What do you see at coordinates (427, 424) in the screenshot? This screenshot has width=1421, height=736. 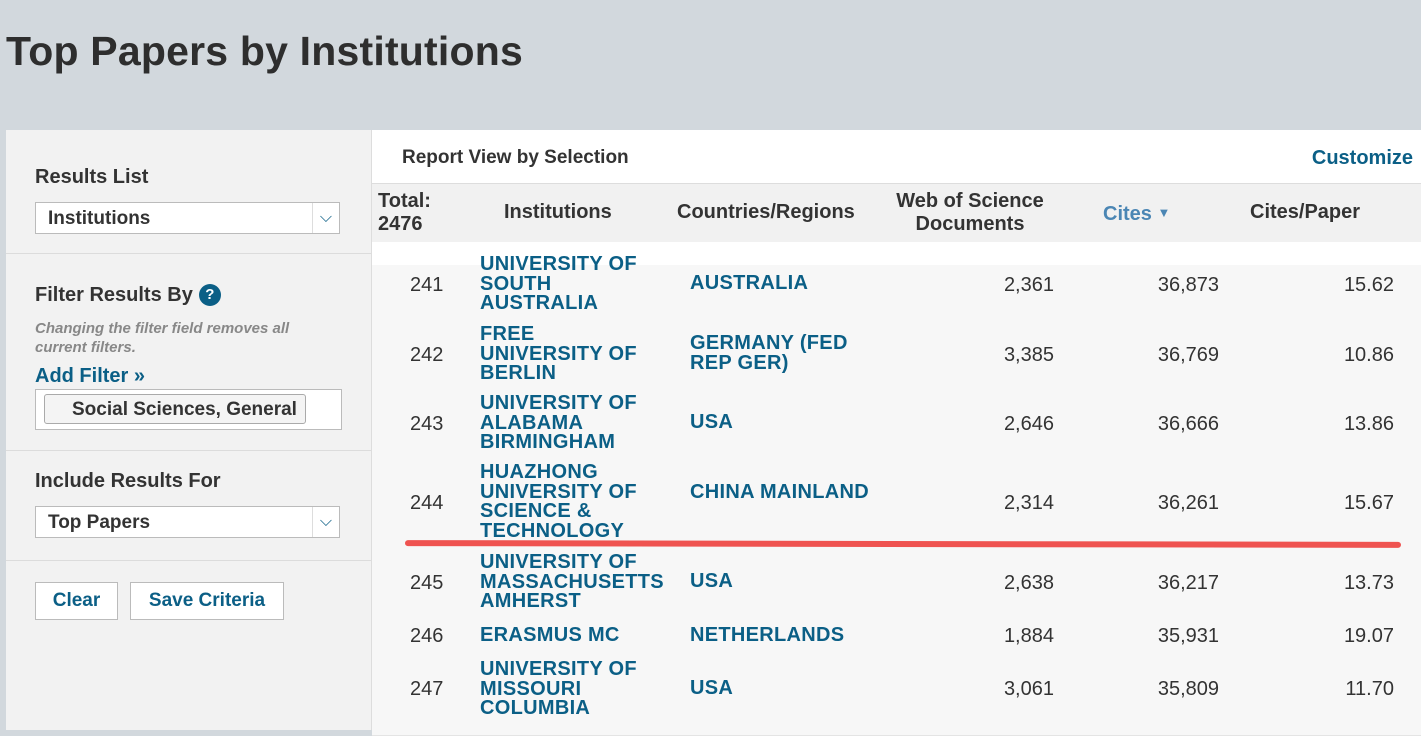 I see `rank-cell: 243` at bounding box center [427, 424].